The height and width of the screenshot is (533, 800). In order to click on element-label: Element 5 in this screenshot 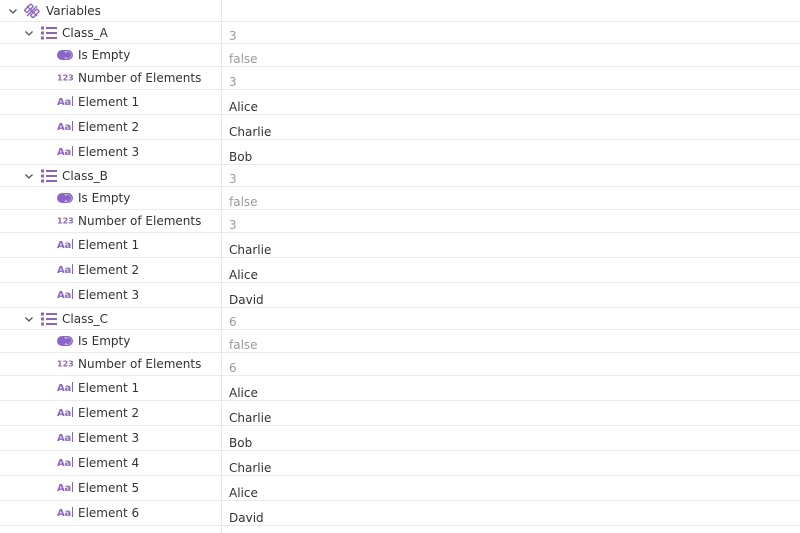, I will do `click(109, 488)`.